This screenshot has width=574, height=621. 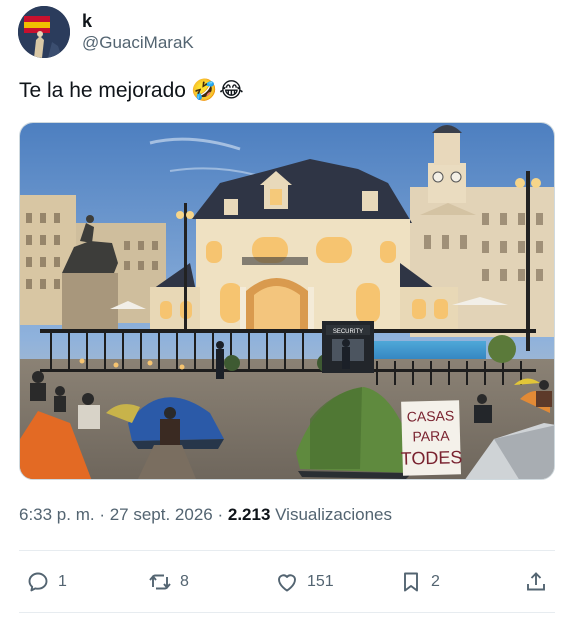 What do you see at coordinates (431, 415) in the screenshot?
I see `sign-line-1: CASAS` at bounding box center [431, 415].